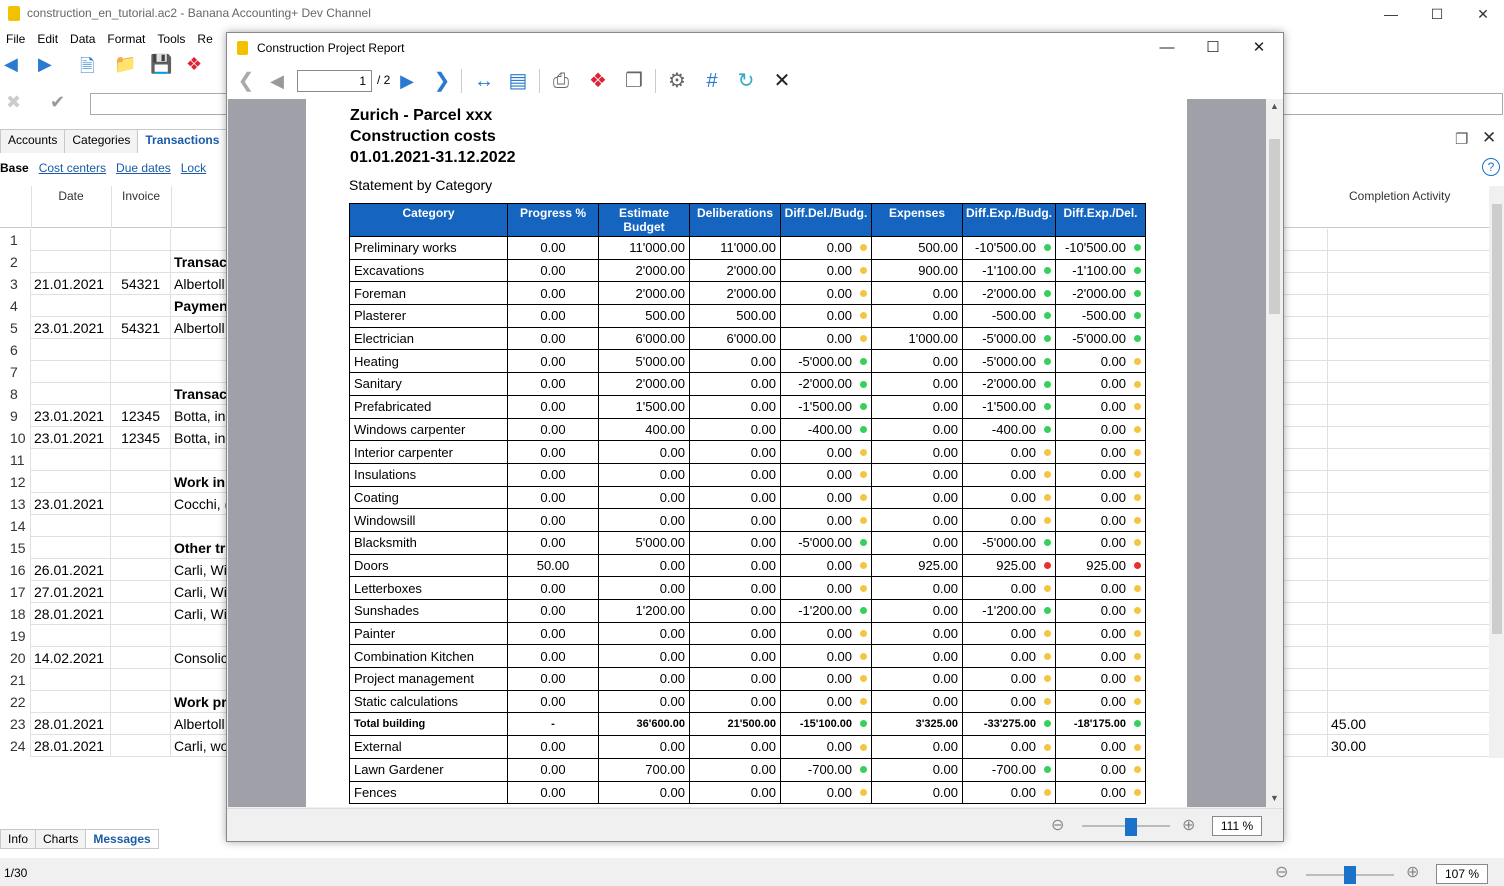 The height and width of the screenshot is (886, 1504). Describe the element at coordinates (15, 702) in the screenshot. I see `row-number: 22` at that location.